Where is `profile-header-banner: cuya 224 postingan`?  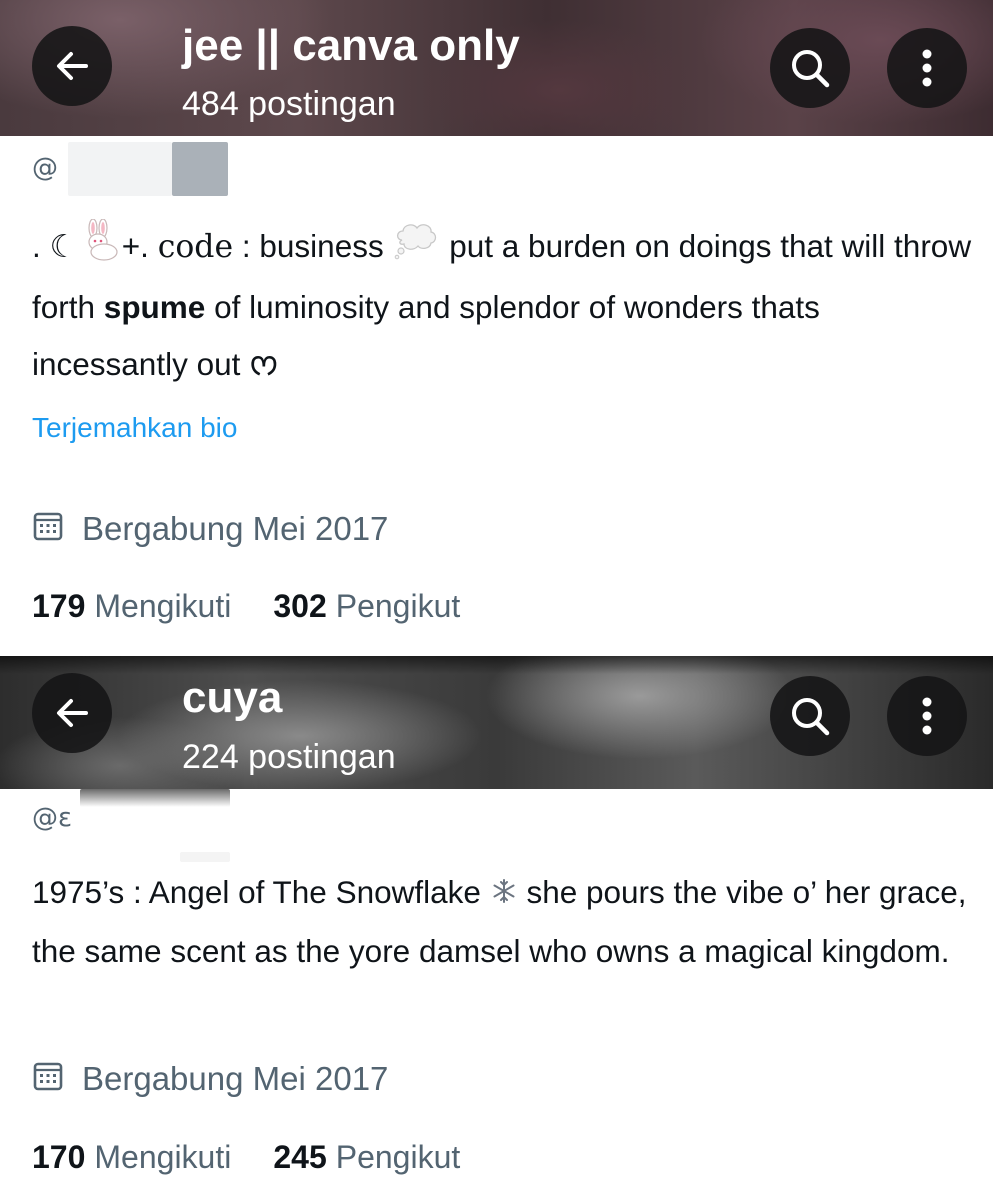
profile-header-banner: cuya 224 postingan is located at coordinates (496, 722).